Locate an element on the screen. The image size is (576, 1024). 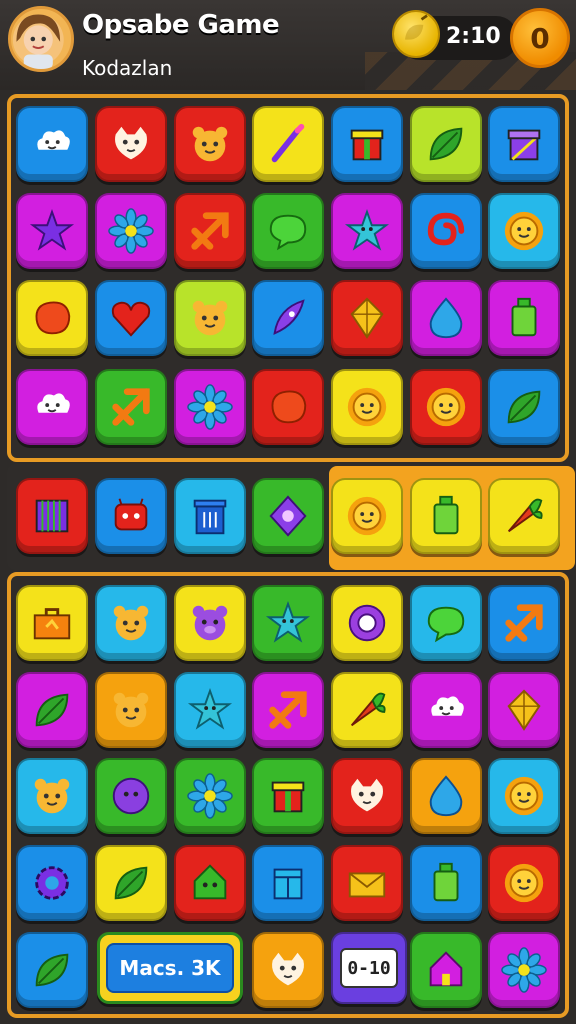
envelope-icon is located at coordinates (367, 885).